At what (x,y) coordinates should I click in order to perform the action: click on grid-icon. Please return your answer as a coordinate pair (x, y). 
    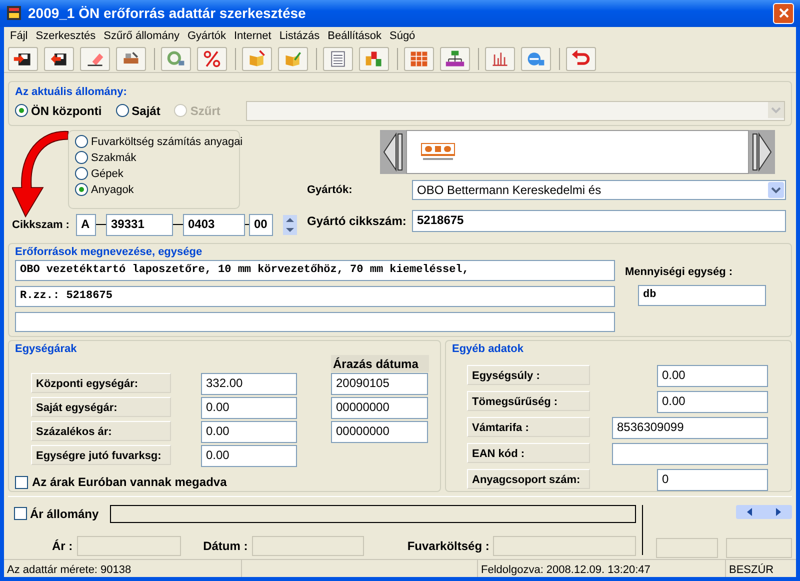
    Looking at the image, I should click on (419, 58).